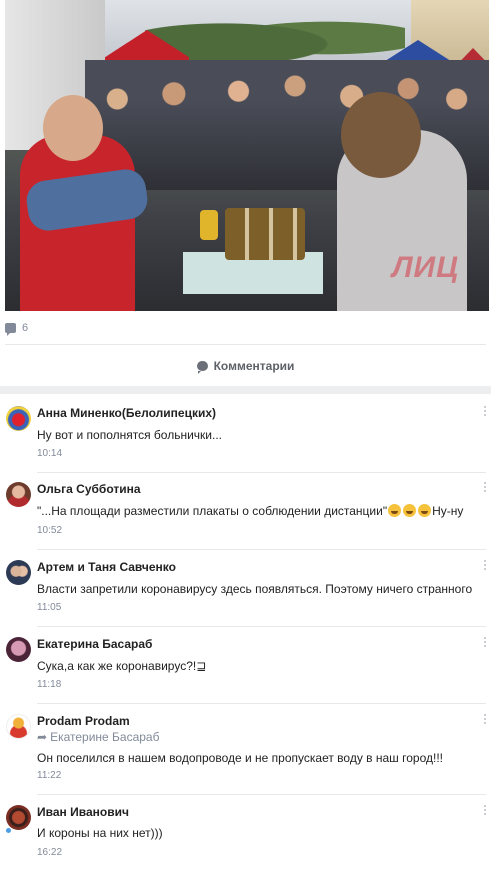 The image size is (491, 869). What do you see at coordinates (209, 225) in the screenshot?
I see `photo-honey-bottle` at bounding box center [209, 225].